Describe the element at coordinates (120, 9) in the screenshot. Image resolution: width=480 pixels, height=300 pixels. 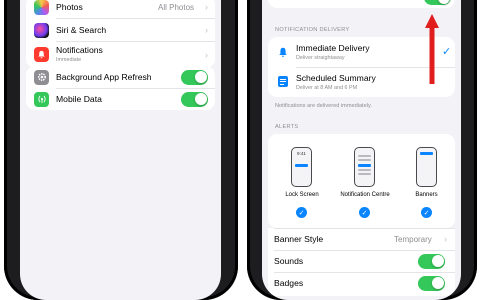
I see `photos-row: Photos All Photos ›` at that location.